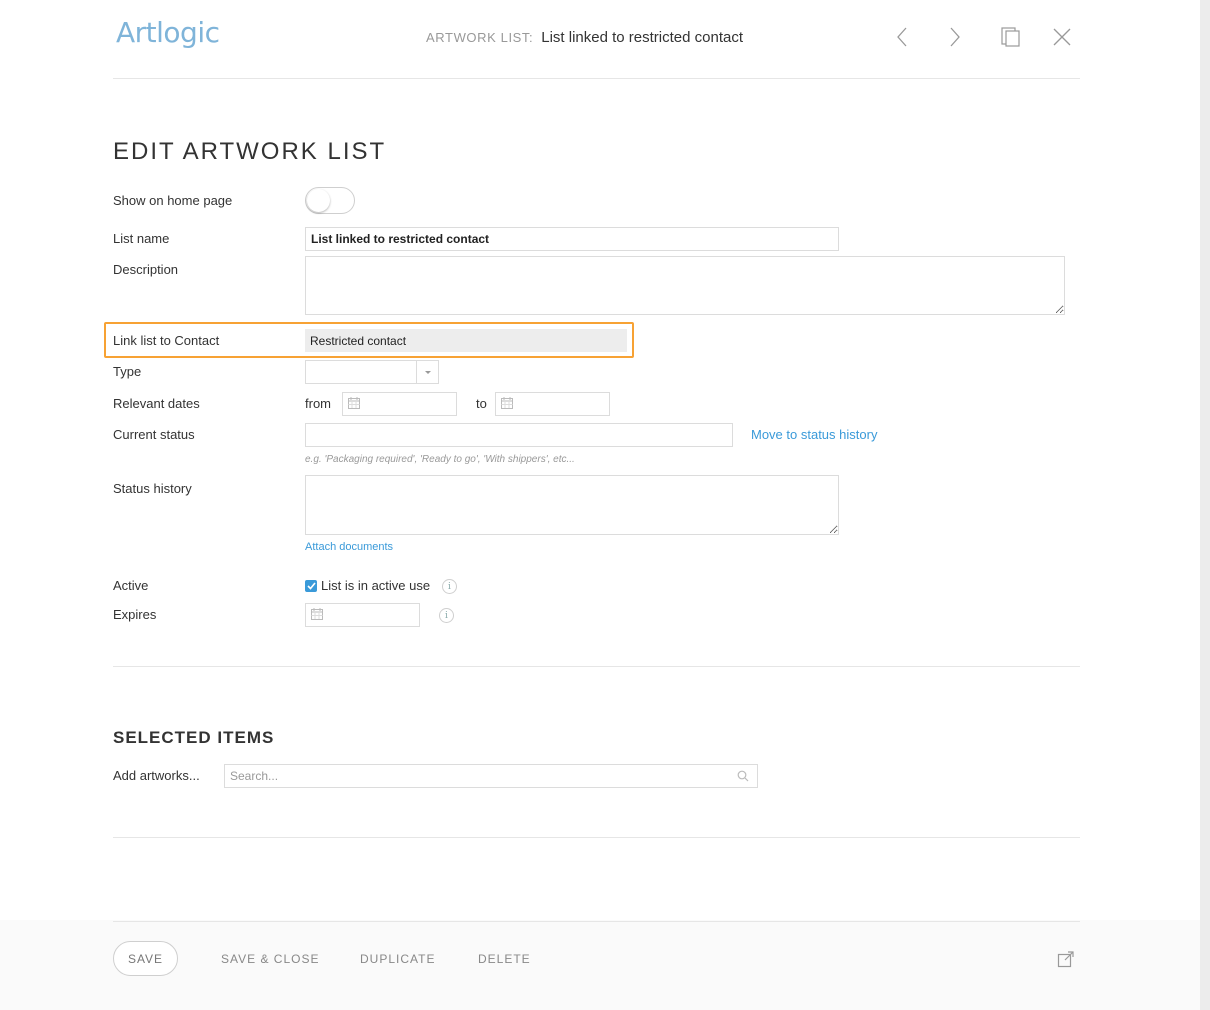 The image size is (1210, 1010). Describe the element at coordinates (270, 959) in the screenshot. I see `save-close-button: SAVE & CLOSE` at that location.